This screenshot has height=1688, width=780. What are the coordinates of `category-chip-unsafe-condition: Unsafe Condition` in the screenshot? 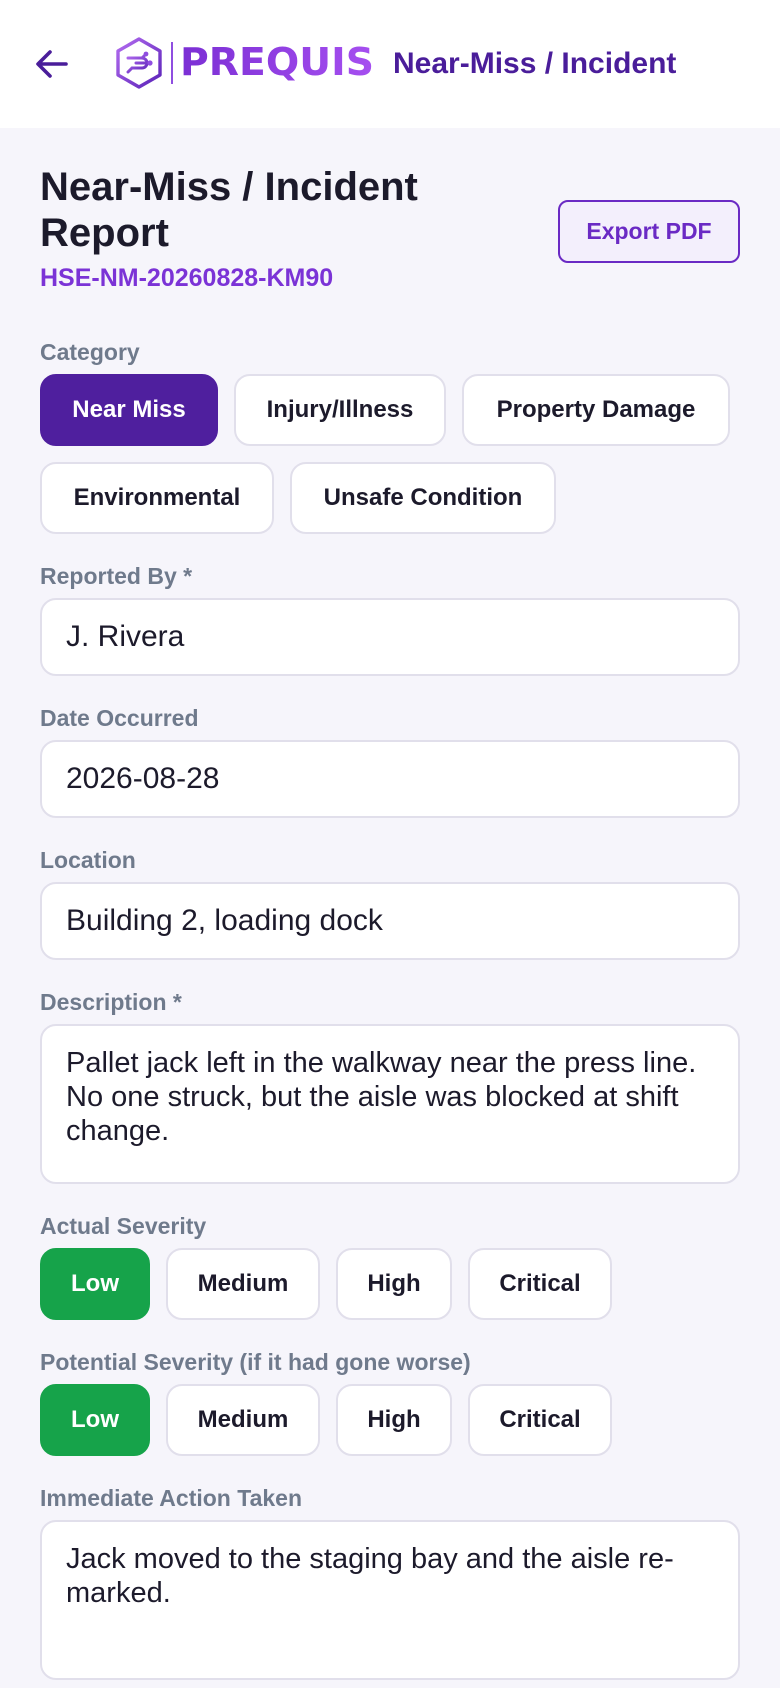 It's located at (423, 498).